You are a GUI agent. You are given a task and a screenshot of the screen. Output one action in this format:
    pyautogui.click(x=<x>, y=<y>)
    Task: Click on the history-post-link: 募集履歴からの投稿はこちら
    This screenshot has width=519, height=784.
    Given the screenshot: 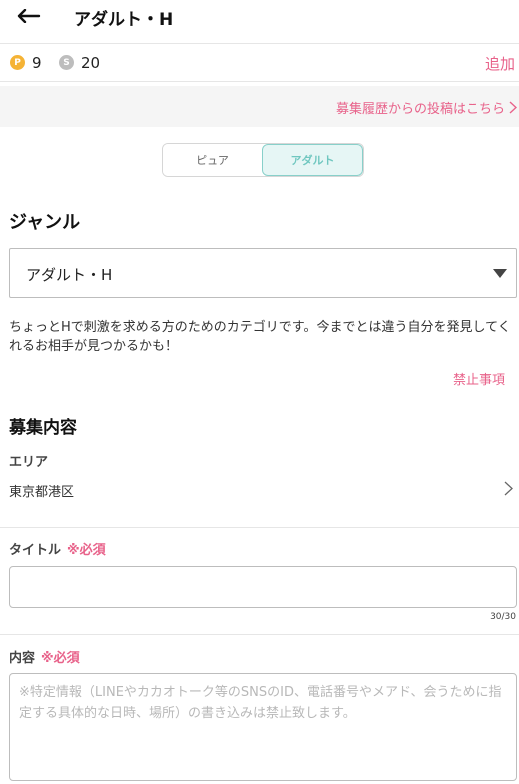 What is the action you would take?
    pyautogui.click(x=426, y=107)
    